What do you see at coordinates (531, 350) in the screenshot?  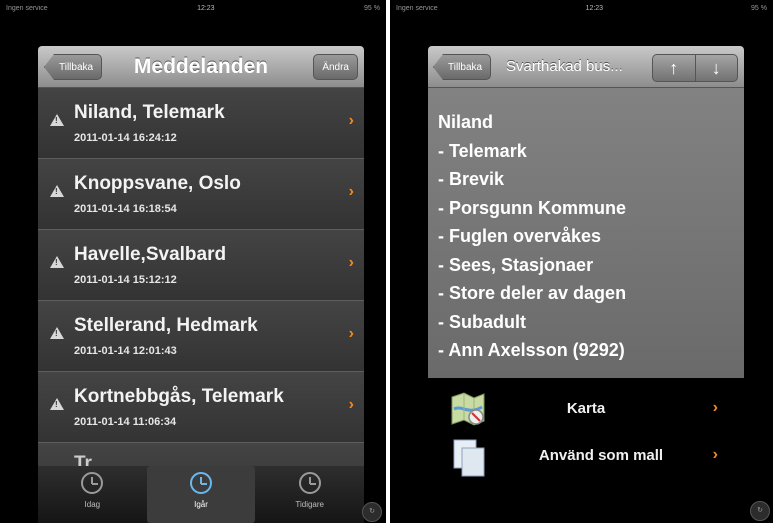 I see `detail-line: - Ann Axelsson (9292)` at bounding box center [531, 350].